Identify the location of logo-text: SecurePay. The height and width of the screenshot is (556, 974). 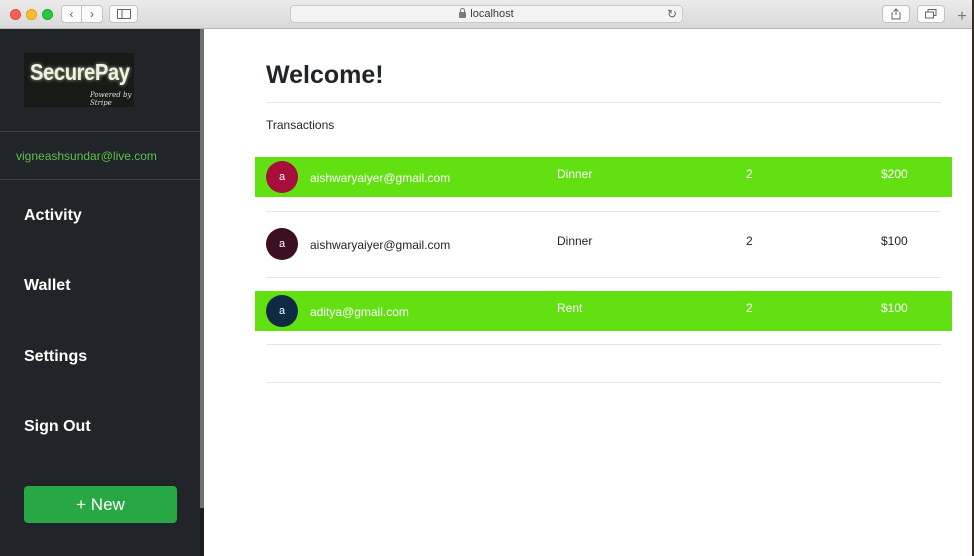
(80, 72).